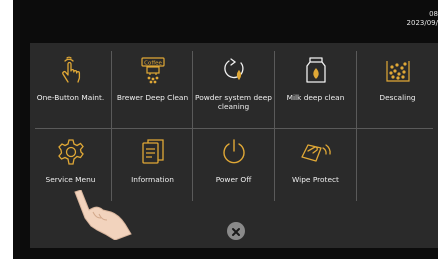  What do you see at coordinates (234, 154) in the screenshot?
I see `power-icon` at bounding box center [234, 154].